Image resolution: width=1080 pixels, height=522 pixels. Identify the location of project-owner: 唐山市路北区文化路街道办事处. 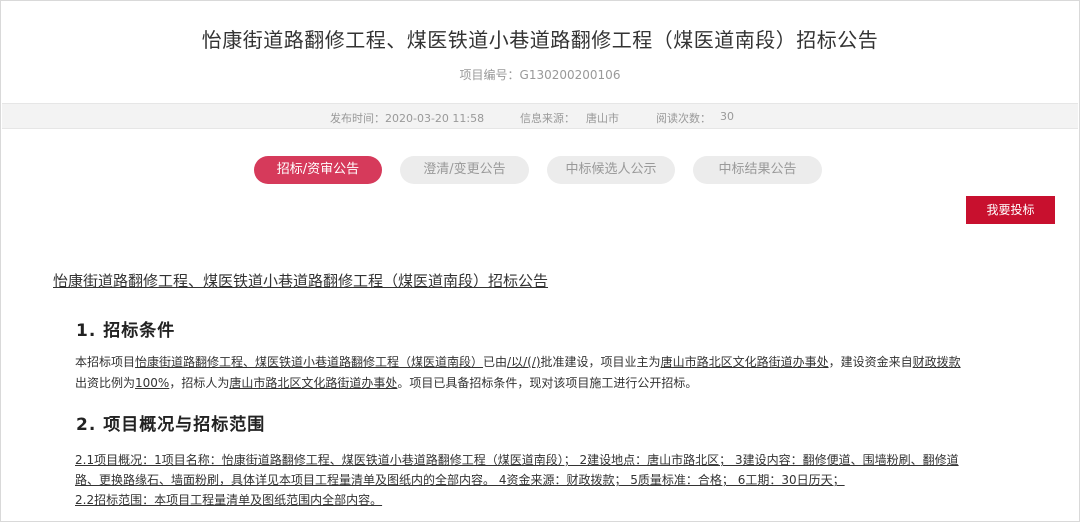
(744, 362).